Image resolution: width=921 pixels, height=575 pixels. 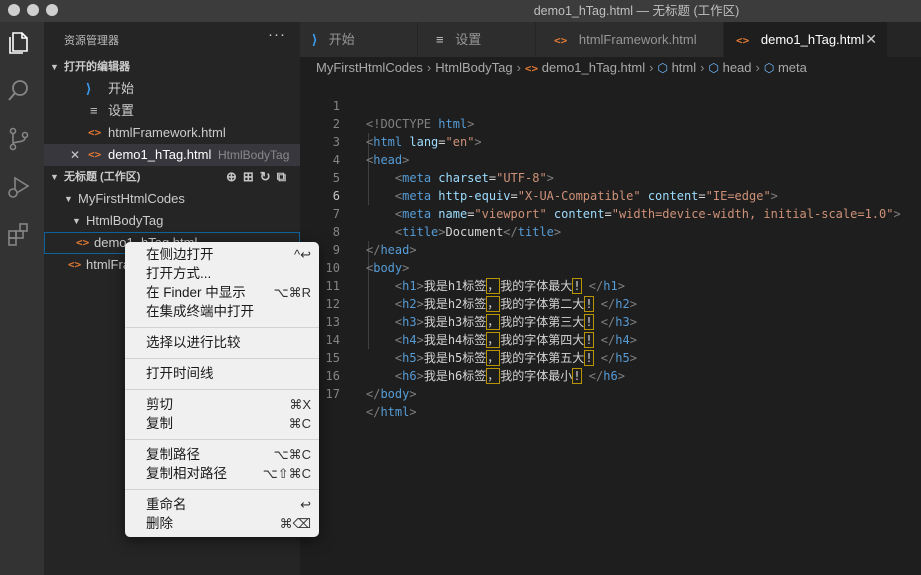 What do you see at coordinates (636, 11) in the screenshot?
I see `window-title: demo1_hTag.html — 无标题 (工作区)` at bounding box center [636, 11].